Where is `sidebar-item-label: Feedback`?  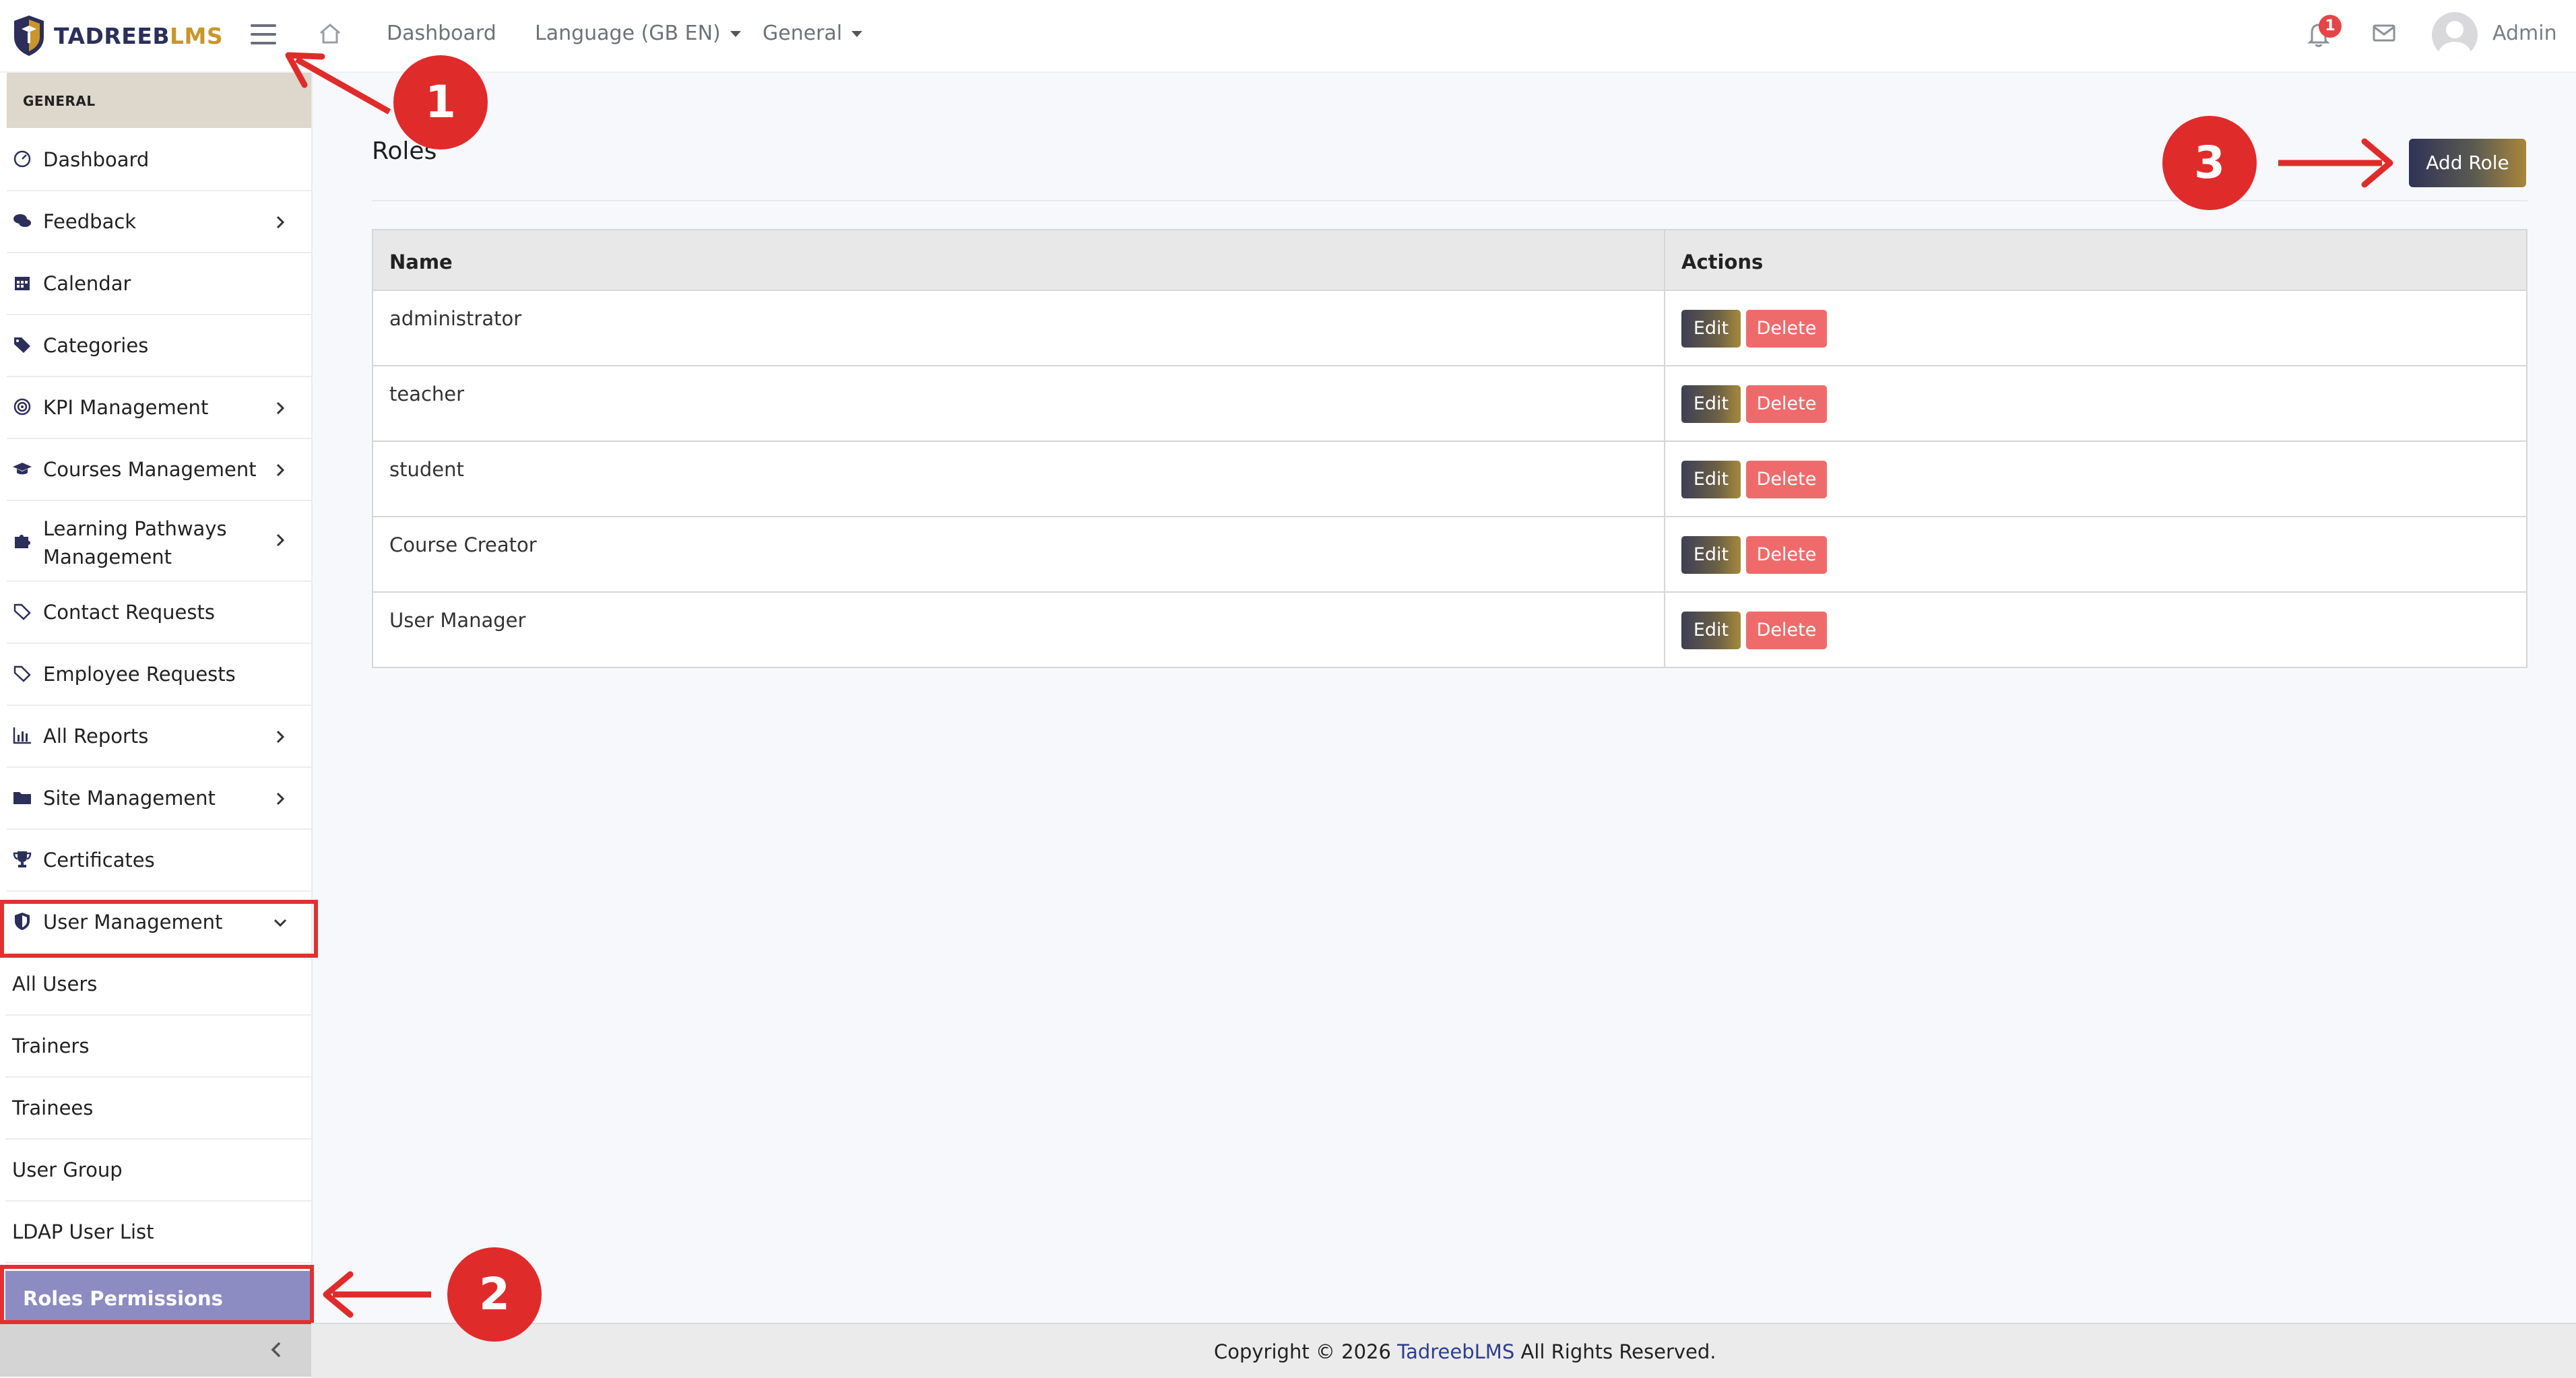
sidebar-item-label: Feedback is located at coordinates (90, 221).